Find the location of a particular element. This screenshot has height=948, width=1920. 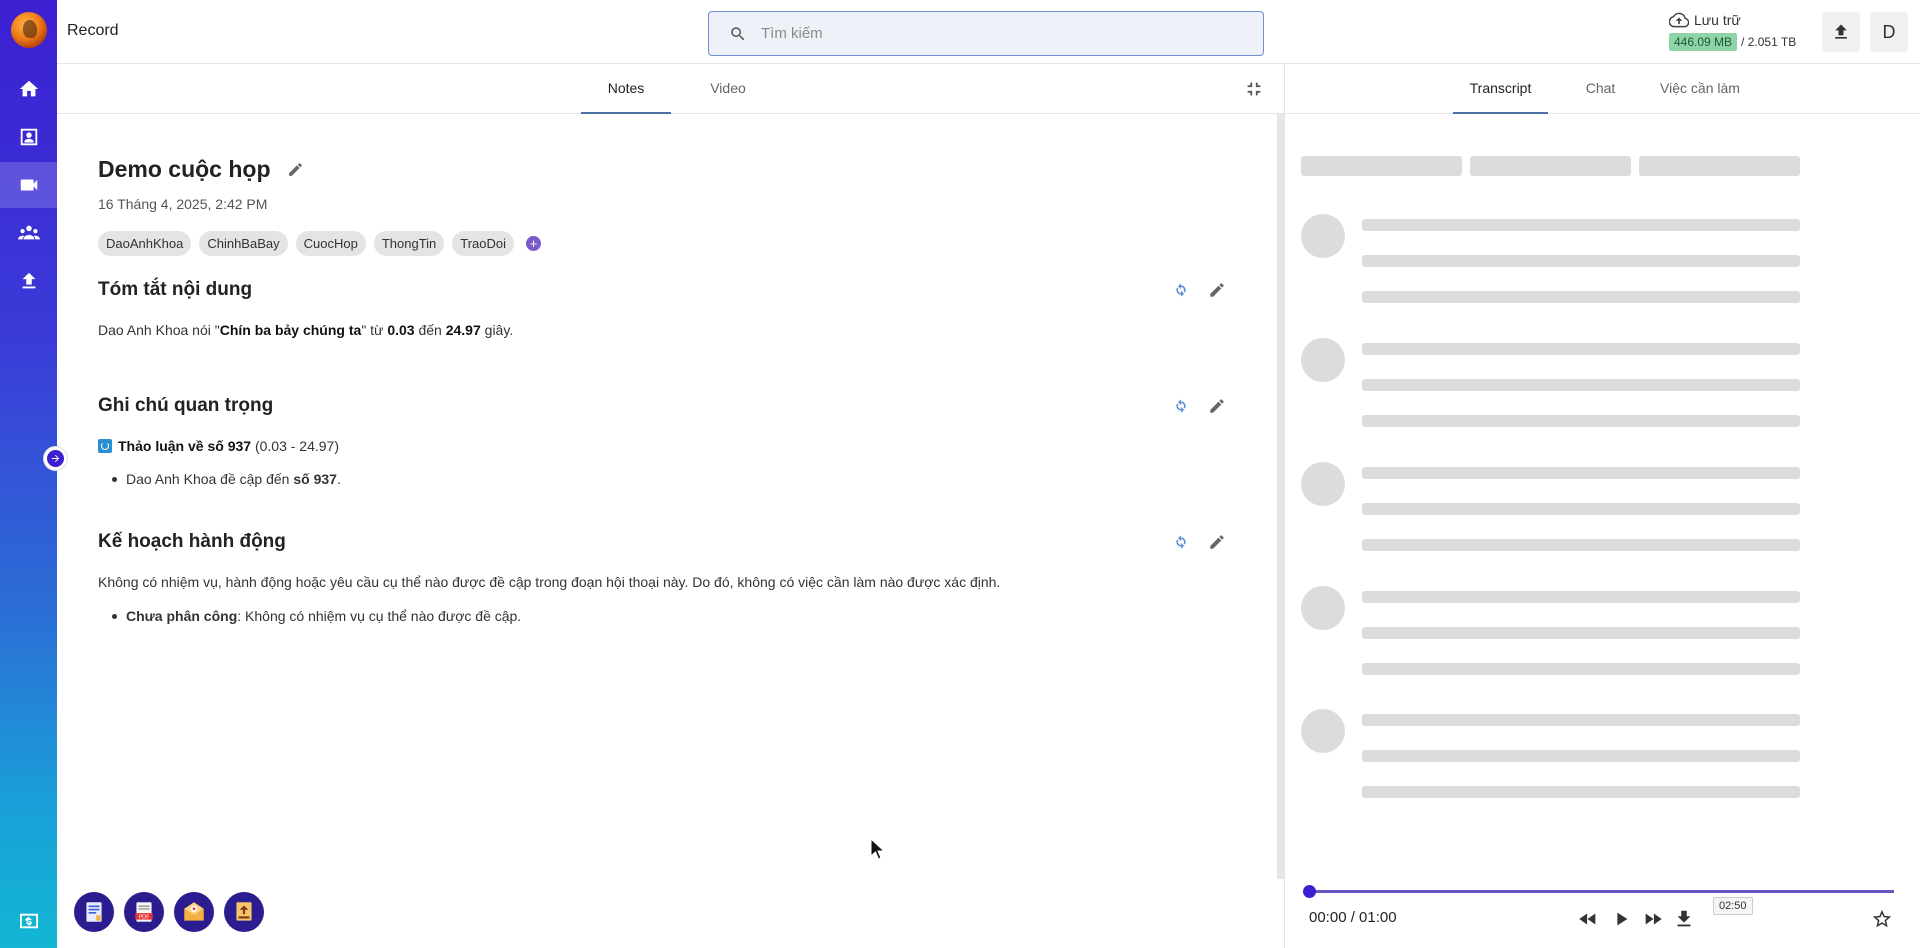

tab-notes: Notes is located at coordinates (626, 89).